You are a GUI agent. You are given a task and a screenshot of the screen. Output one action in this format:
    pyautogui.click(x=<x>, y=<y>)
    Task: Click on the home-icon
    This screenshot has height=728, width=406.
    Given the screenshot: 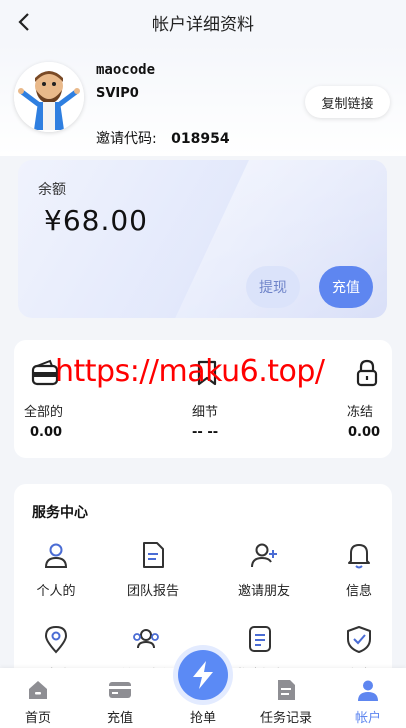 What is the action you would take?
    pyautogui.click(x=38, y=690)
    